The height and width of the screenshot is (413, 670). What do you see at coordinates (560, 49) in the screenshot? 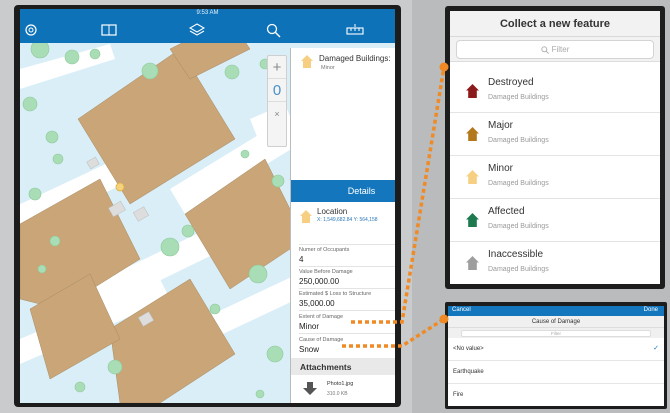
I see `filter-placeholder: Filter` at bounding box center [560, 49].